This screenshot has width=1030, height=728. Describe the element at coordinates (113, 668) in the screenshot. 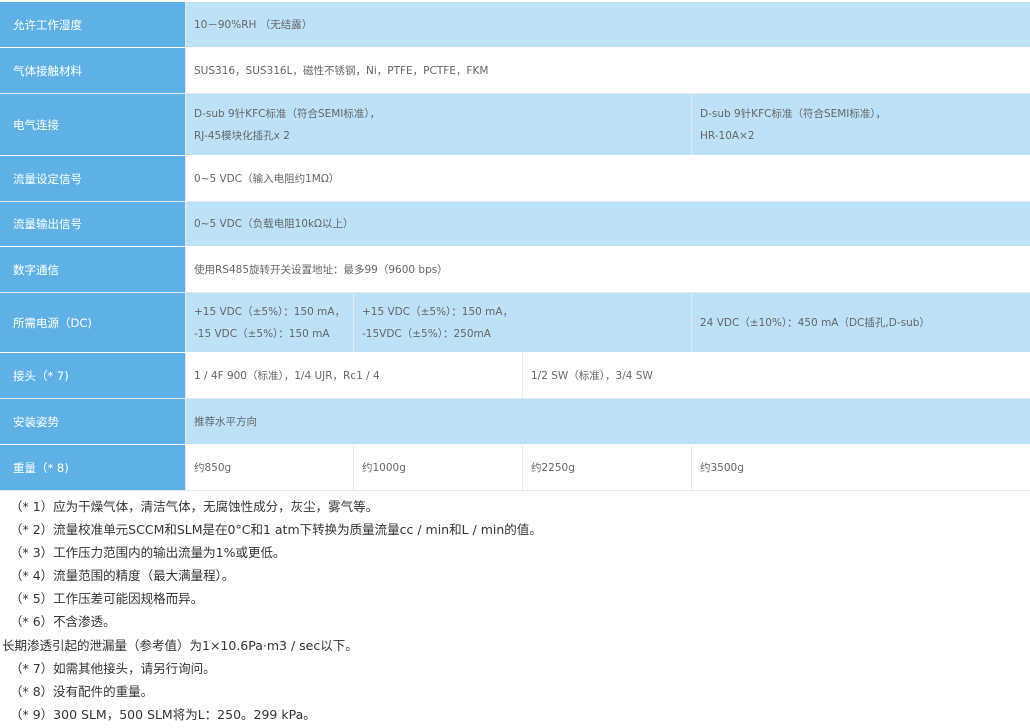

I see `footnote: （* 7）如需其他接头，请另行询问。` at that location.